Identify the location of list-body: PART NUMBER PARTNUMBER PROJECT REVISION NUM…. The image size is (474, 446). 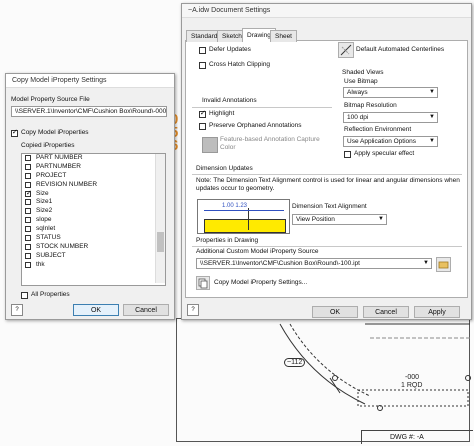
(93, 212).